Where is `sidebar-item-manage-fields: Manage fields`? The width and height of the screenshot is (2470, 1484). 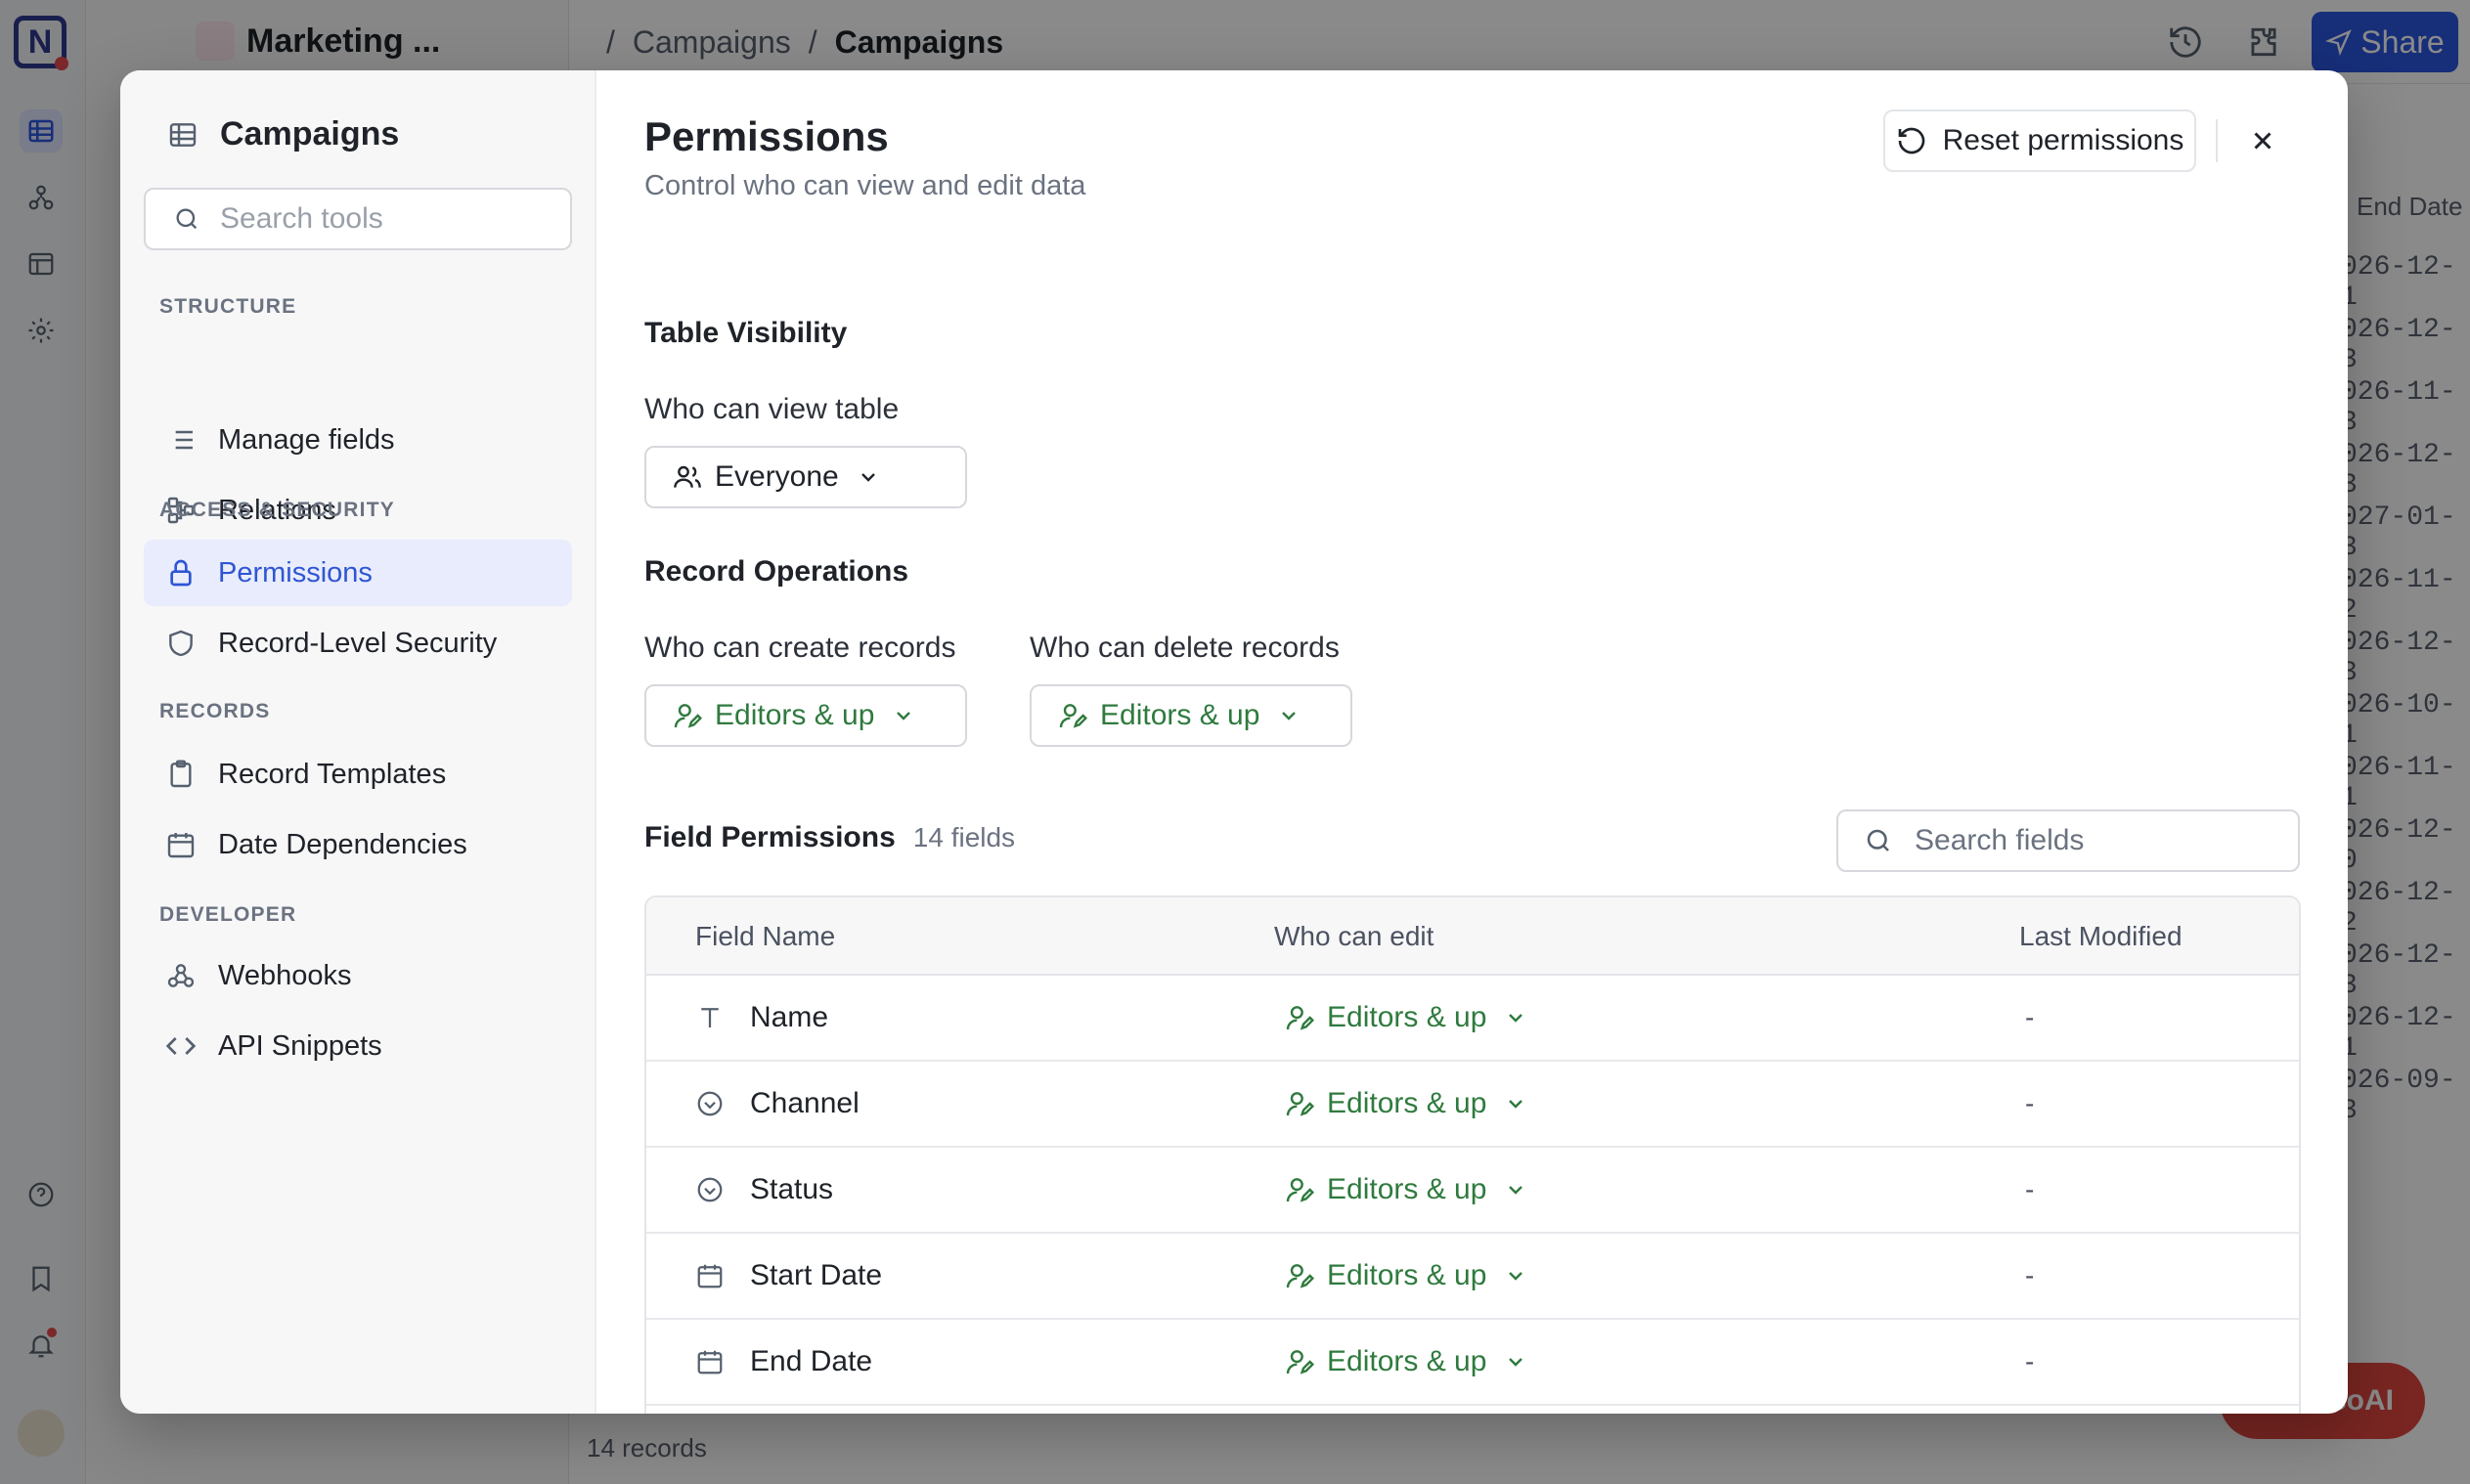 sidebar-item-manage-fields: Manage fields is located at coordinates (358, 440).